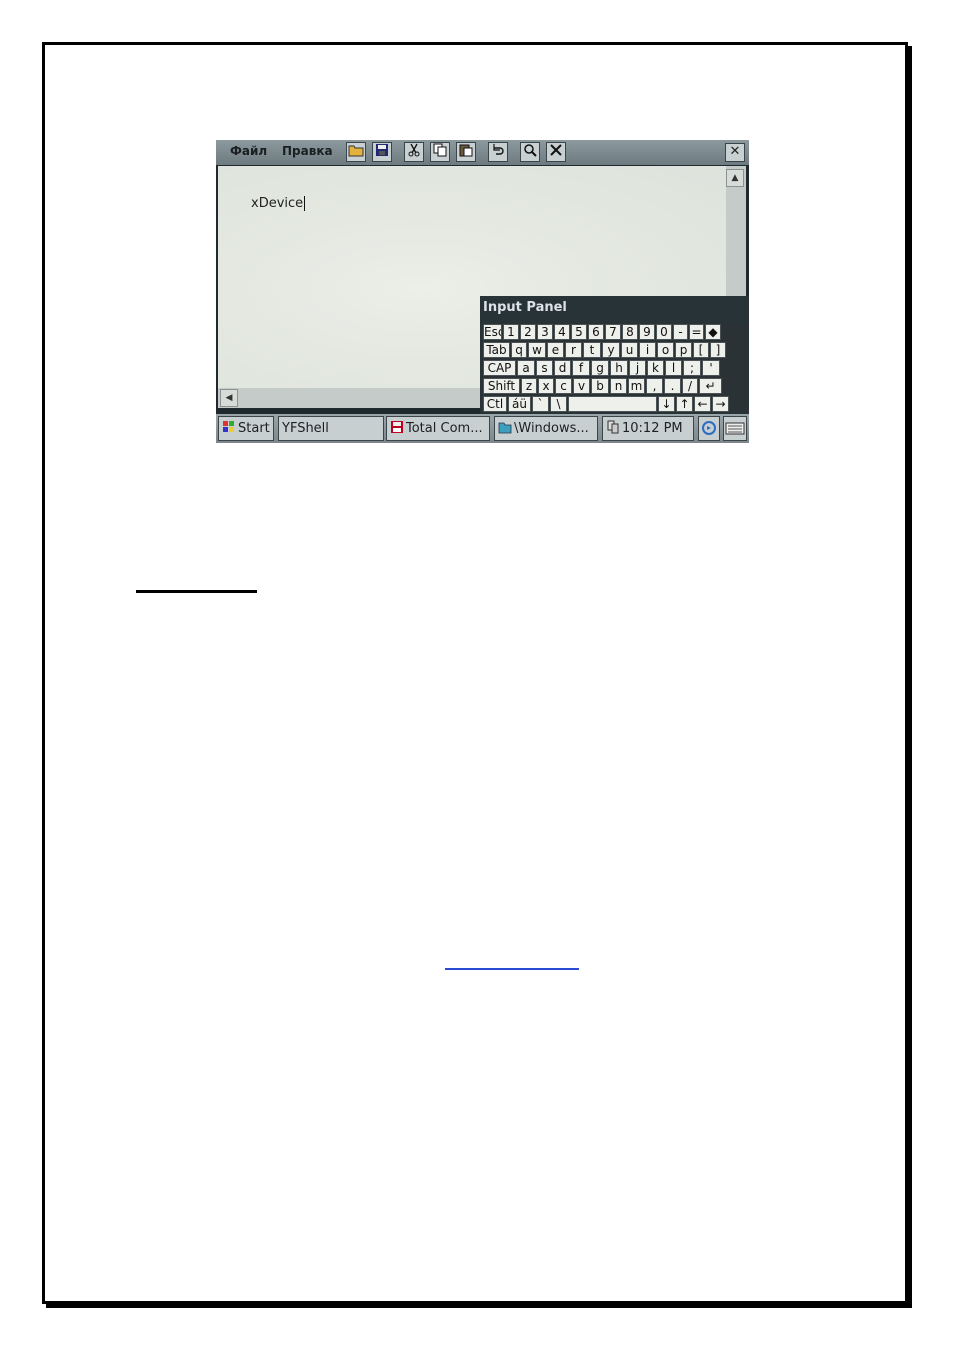 This screenshot has height=1350, width=954. I want to click on menu-file: Файл, so click(248, 151).